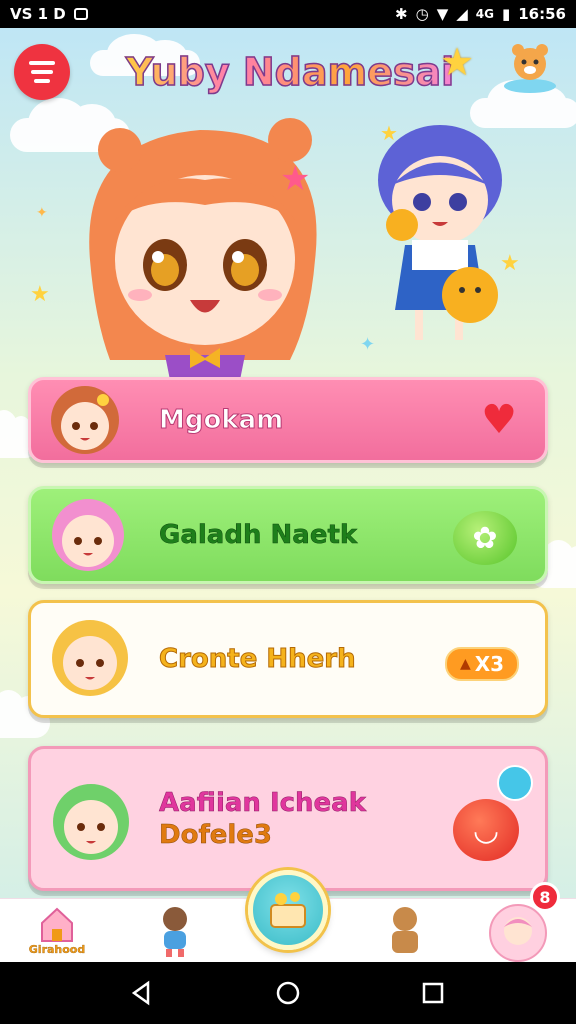 The height and width of the screenshot is (1024, 576). What do you see at coordinates (401, 14) in the screenshot?
I see `bluetooth-icon: ✱` at bounding box center [401, 14].